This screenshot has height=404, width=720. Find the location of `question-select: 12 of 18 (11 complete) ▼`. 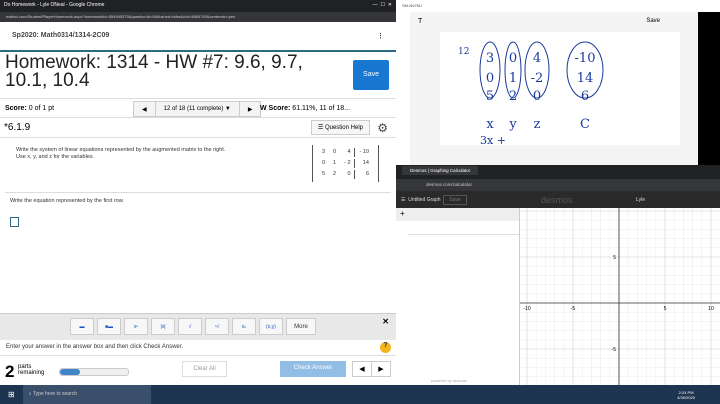

question-select: 12 of 18 (11 complete) ▼ is located at coordinates (198, 109).